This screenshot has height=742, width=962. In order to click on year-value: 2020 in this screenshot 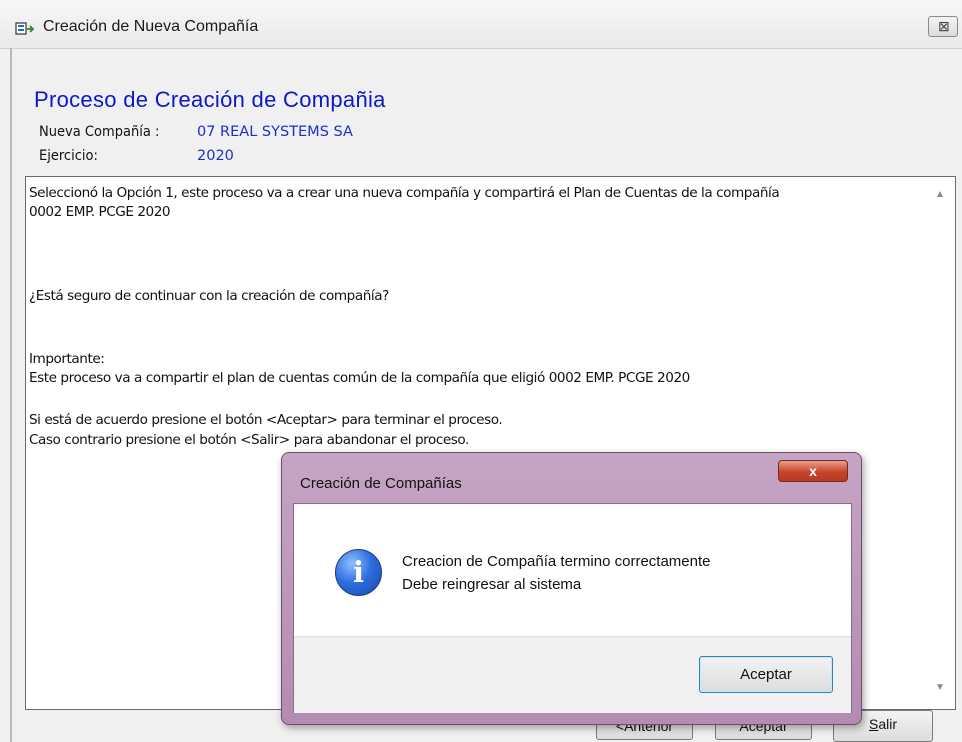, I will do `click(215, 156)`.